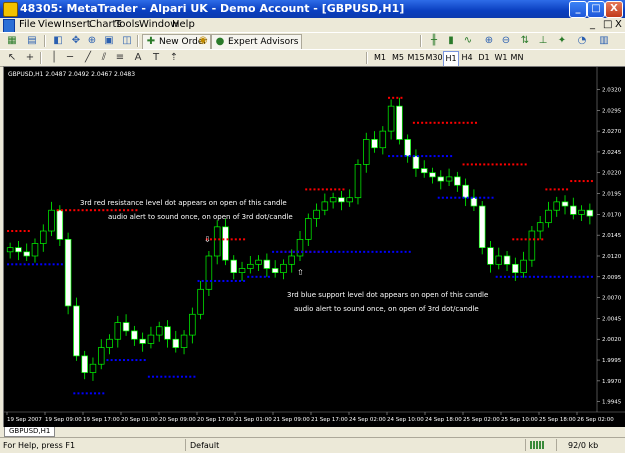  I want to click on timeframe-mn: MN, so click(517, 58).